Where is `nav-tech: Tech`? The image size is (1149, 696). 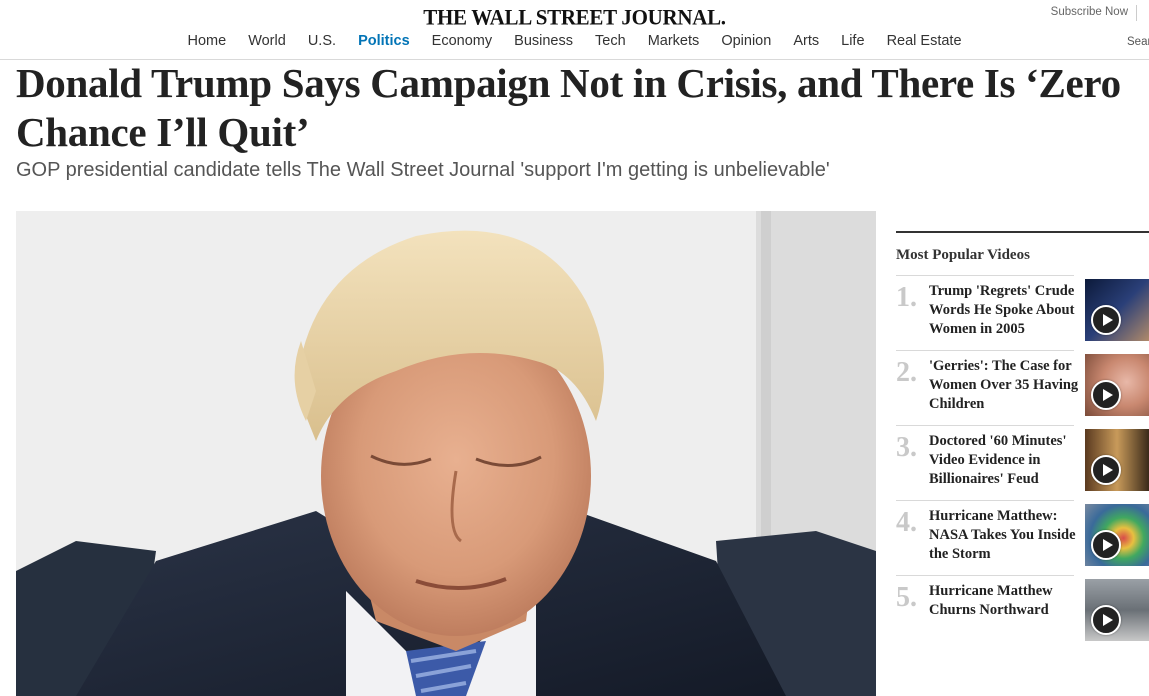 nav-tech: Tech is located at coordinates (610, 41).